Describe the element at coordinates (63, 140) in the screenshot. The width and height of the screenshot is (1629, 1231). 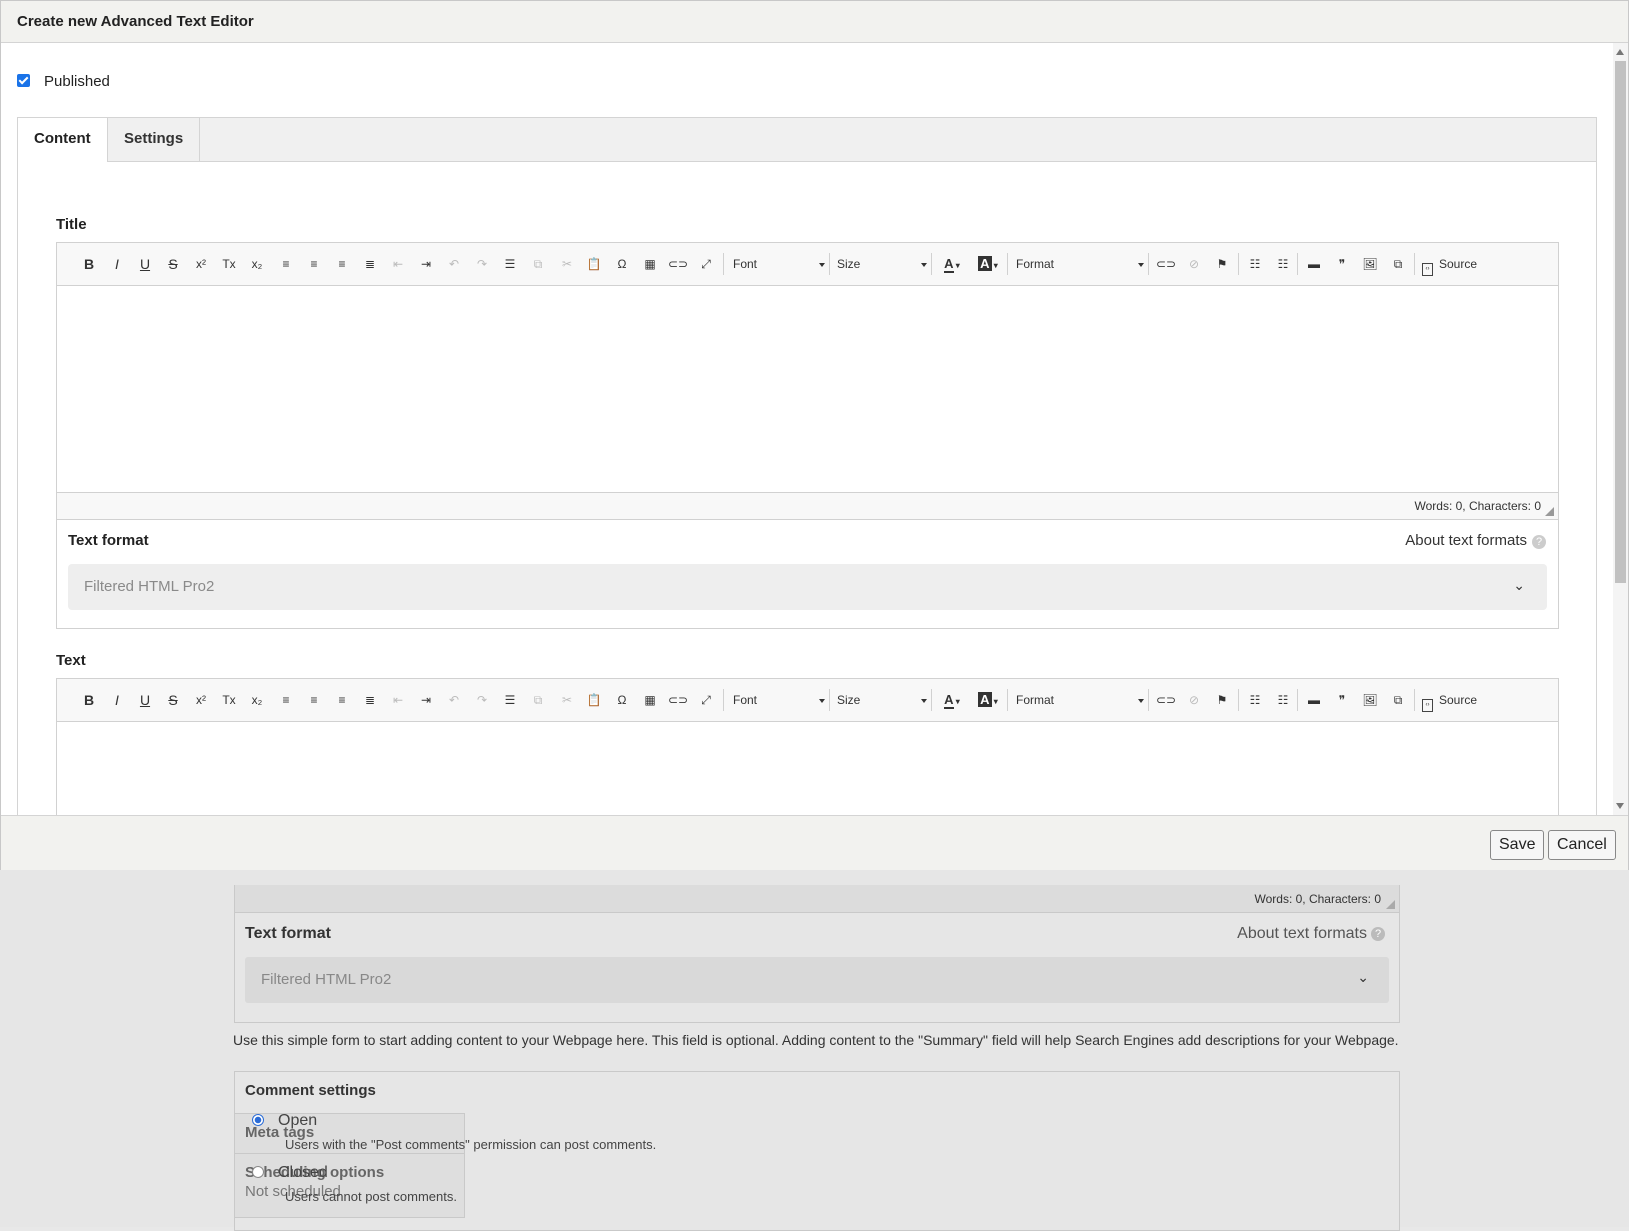
I see `tab-content: Content` at that location.